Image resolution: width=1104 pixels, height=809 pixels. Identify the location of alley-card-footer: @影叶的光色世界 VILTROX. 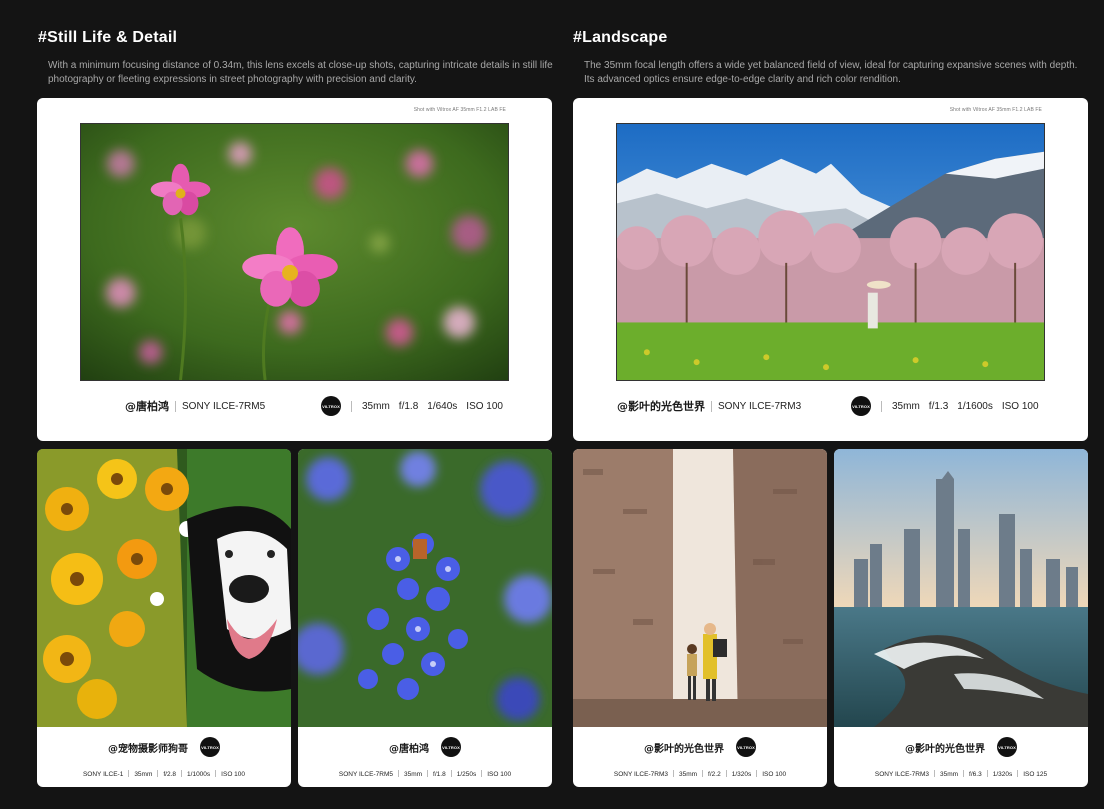
(700, 747).